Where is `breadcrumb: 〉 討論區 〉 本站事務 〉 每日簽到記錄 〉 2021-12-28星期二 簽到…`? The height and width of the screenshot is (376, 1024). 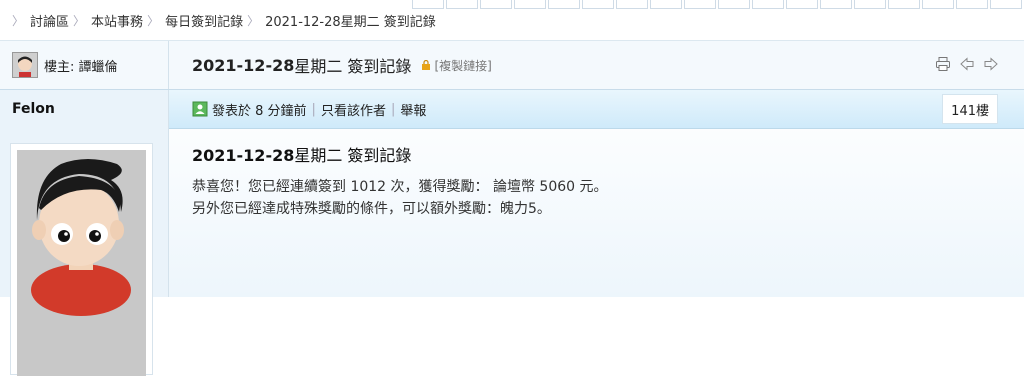
breadcrumb: 〉 討論區 〉 本站事務 〉 每日簽到記錄 〉 2021-12-28星期二 簽到… is located at coordinates (222, 20).